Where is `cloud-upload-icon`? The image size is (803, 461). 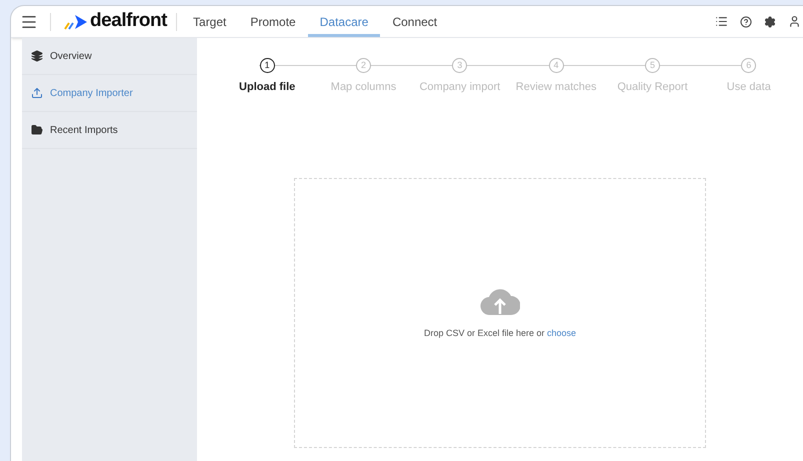 cloud-upload-icon is located at coordinates (500, 301).